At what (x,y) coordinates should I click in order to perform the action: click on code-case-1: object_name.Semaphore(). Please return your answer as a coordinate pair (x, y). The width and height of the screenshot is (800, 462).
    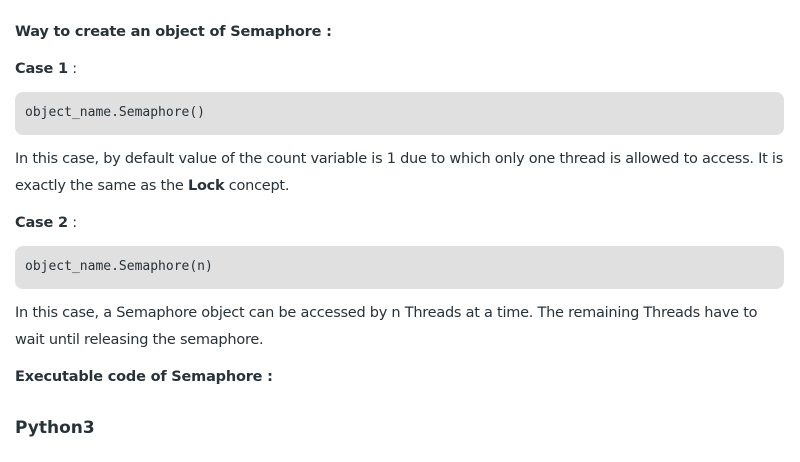
    Looking at the image, I should click on (115, 113).